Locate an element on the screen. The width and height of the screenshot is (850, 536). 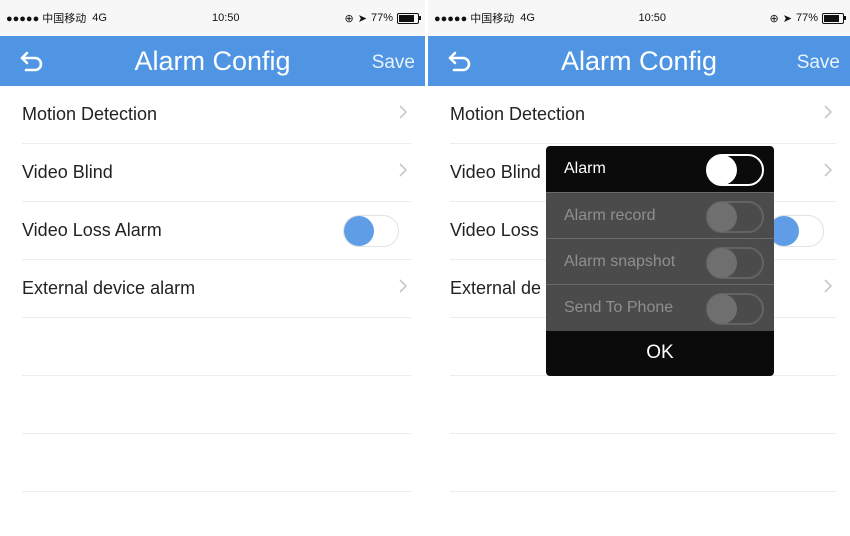
list-item-label: Video Loss is located at coordinates (494, 230).